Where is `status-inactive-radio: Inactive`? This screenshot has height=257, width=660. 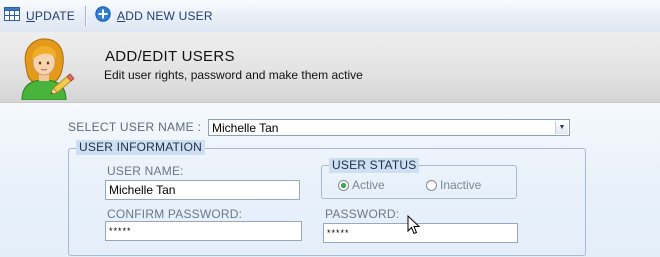
status-inactive-radio: Inactive is located at coordinates (453, 185).